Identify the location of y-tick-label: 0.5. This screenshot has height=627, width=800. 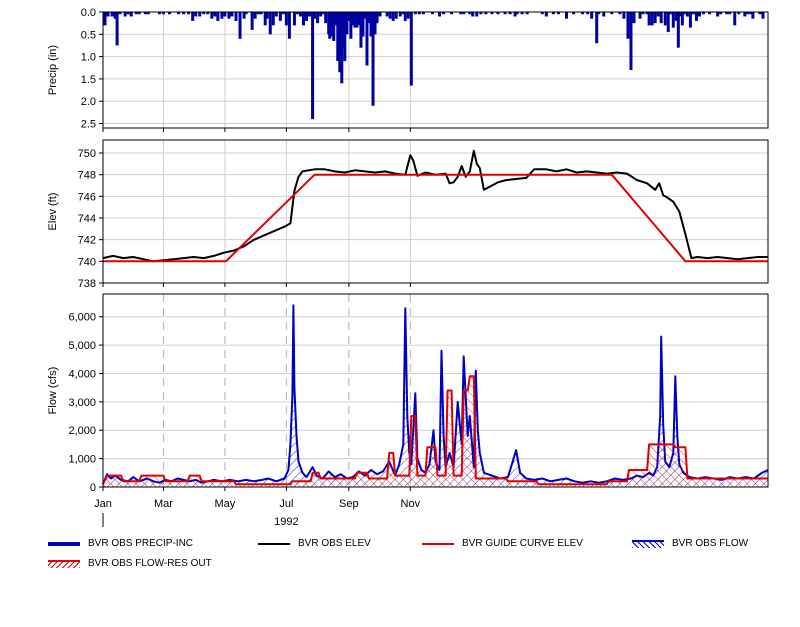
(88, 35).